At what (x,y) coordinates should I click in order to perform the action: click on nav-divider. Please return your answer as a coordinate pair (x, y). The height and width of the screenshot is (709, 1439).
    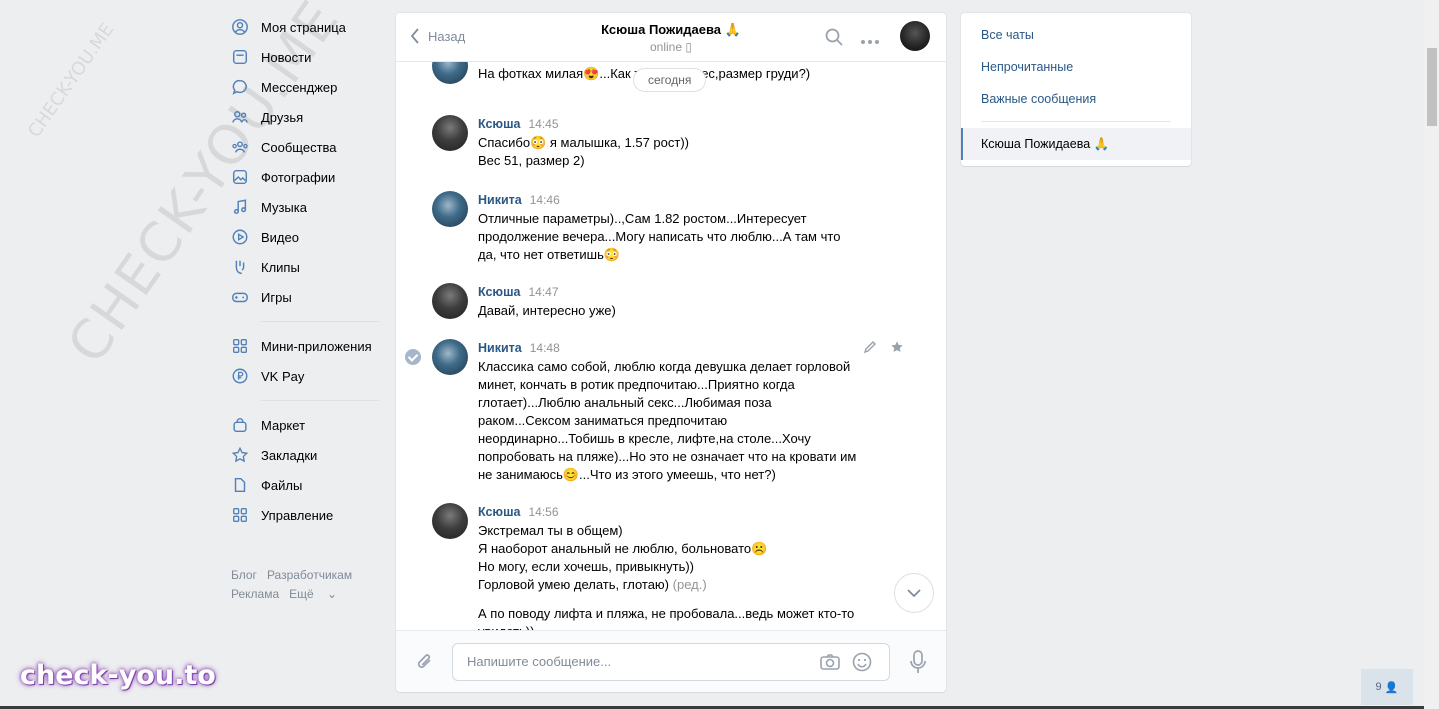
    Looking at the image, I should click on (320, 400).